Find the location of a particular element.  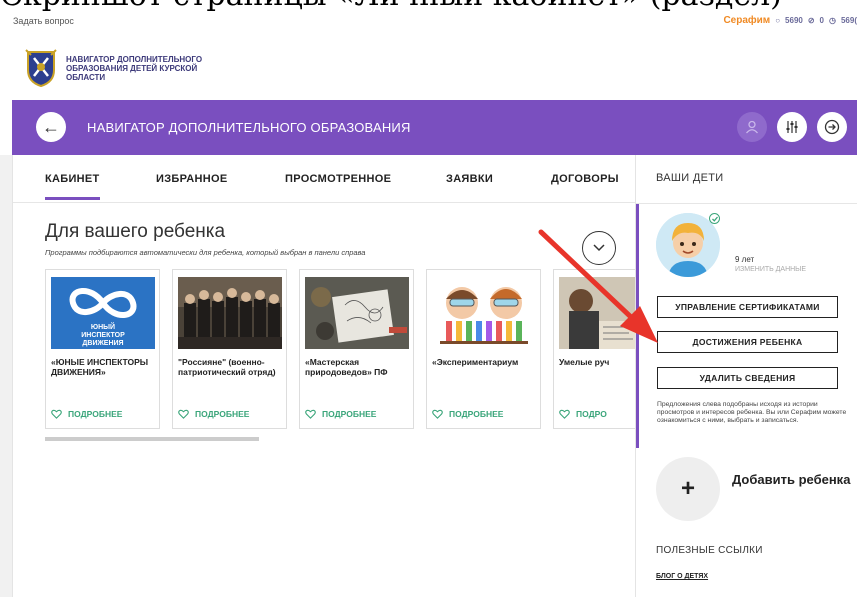

arrow-left-icon: ← is located at coordinates (51, 127).